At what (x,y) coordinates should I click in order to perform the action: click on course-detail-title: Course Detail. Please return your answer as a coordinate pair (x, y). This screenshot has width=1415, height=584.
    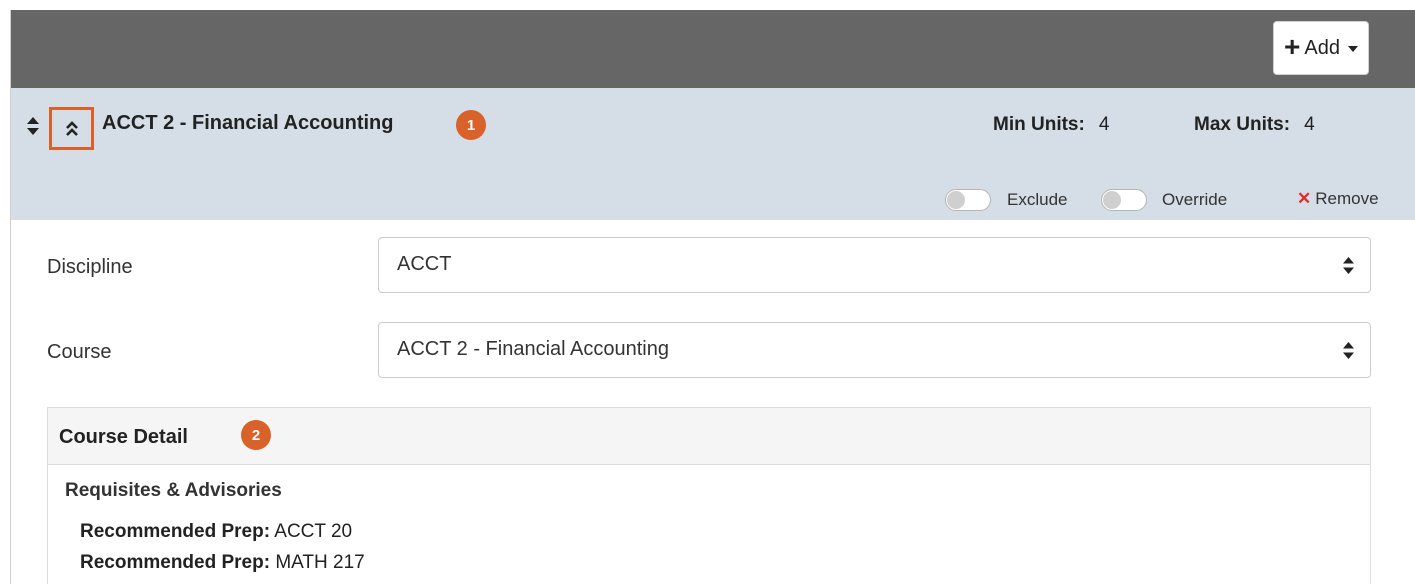
    Looking at the image, I should click on (123, 437).